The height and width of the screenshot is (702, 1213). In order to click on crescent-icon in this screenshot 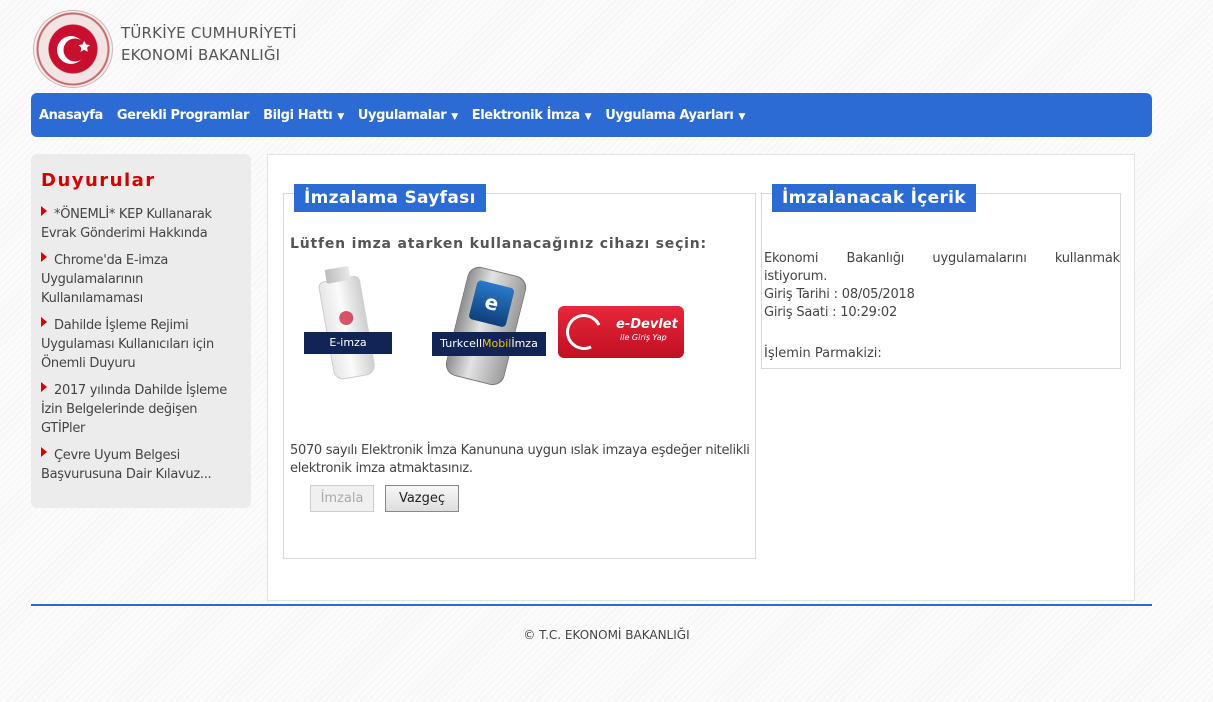, I will do `click(584, 332)`.